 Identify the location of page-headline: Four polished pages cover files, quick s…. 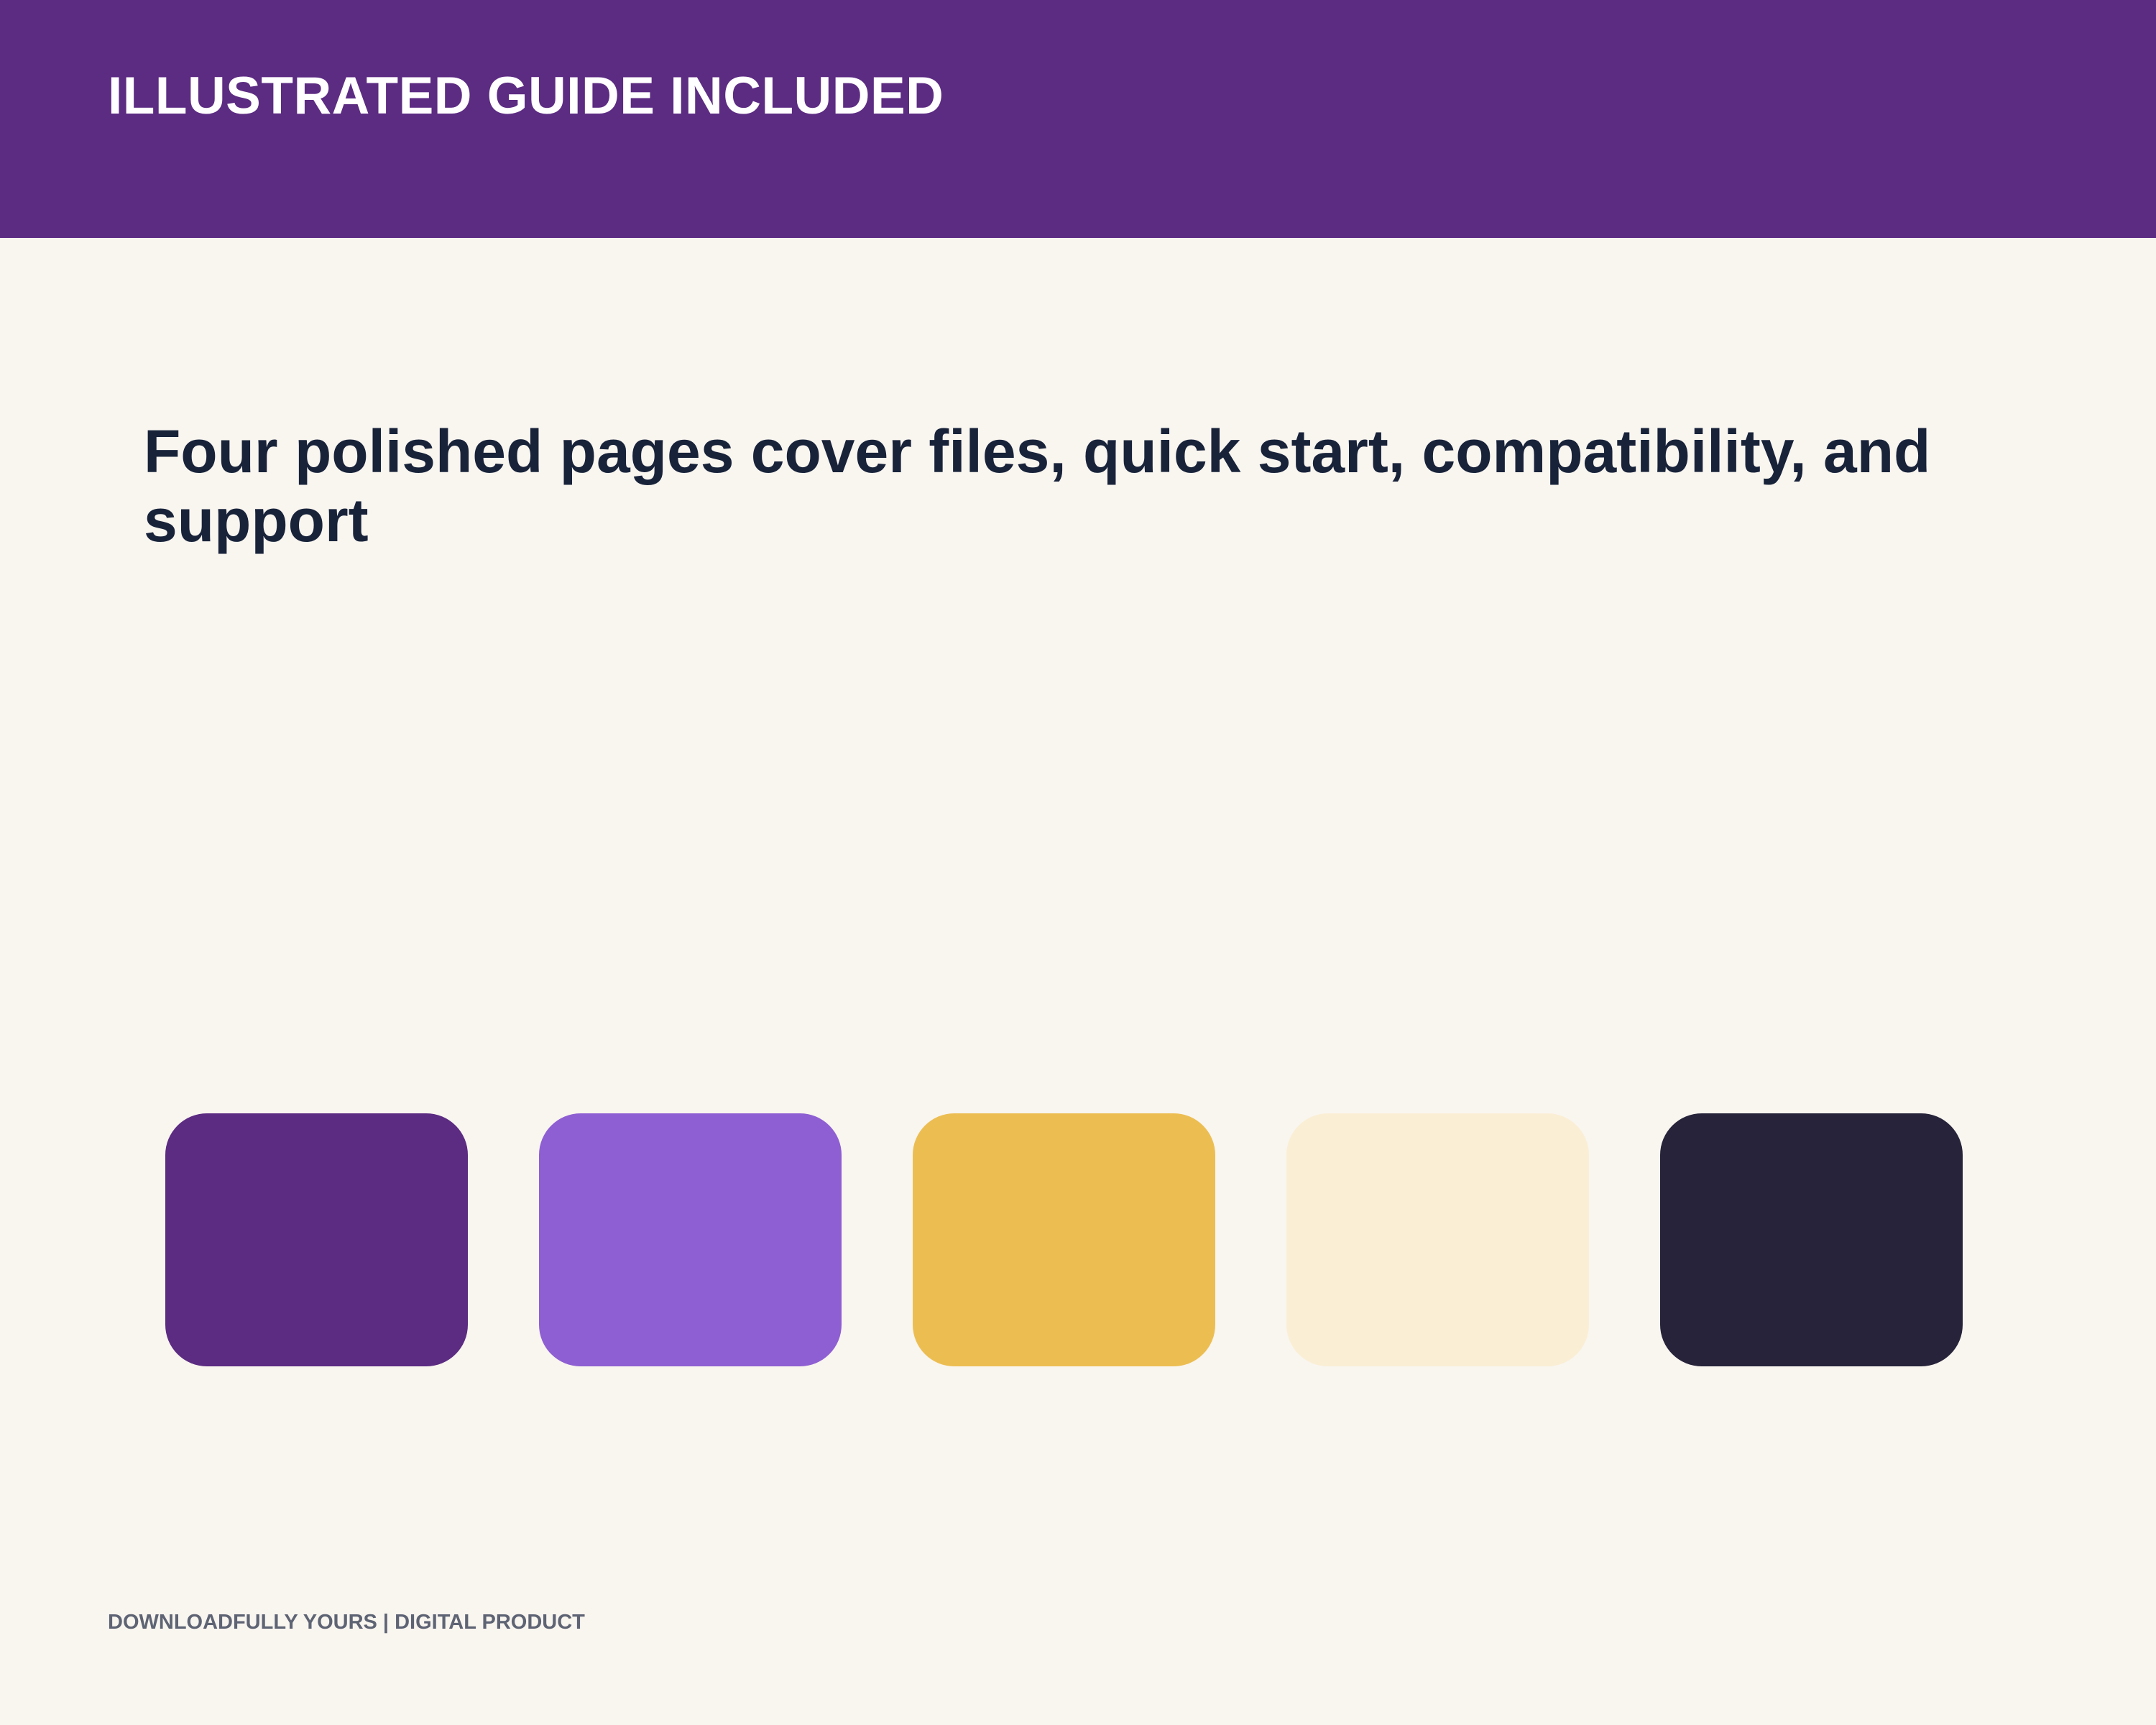
(1037, 486).